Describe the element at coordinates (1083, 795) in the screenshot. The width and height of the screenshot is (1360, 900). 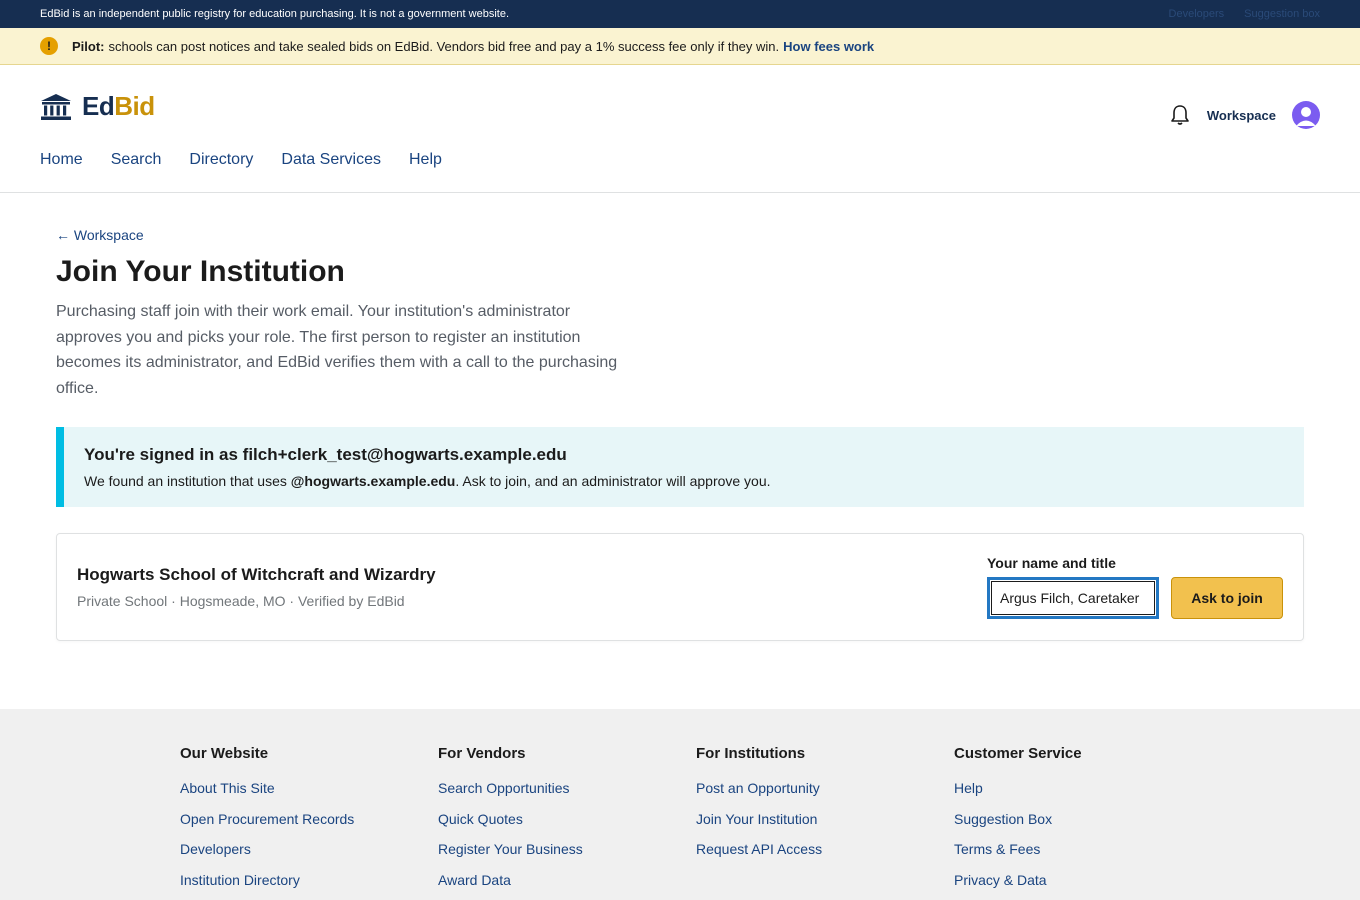
I see `footer-link: Help` at that location.